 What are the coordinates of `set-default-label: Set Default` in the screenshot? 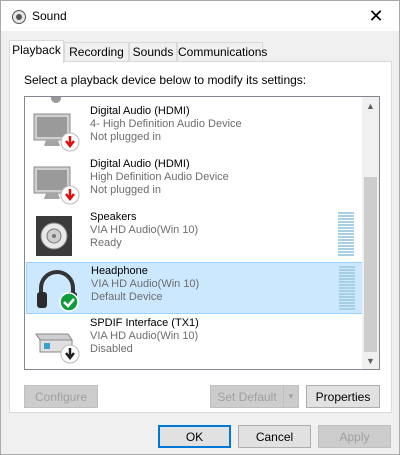 It's located at (247, 396).